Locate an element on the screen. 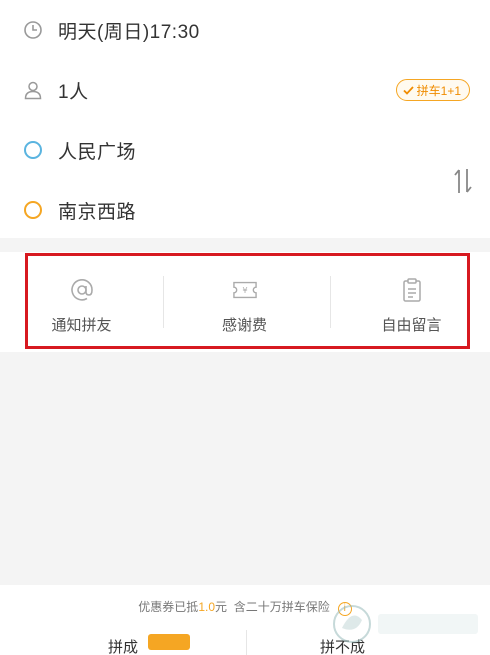 Image resolution: width=490 pixels, height=655 pixels. departure-time: 明天(周日)17:30 is located at coordinates (129, 32).